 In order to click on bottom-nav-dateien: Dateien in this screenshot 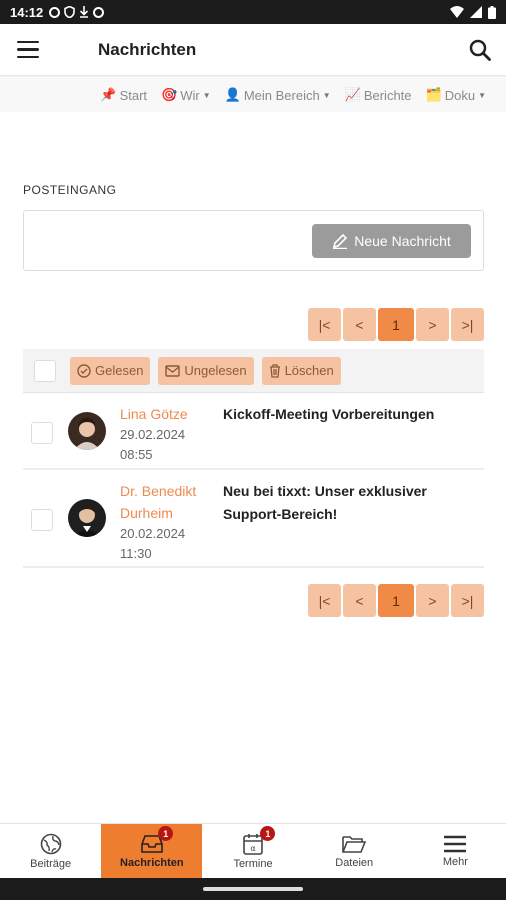, I will do `click(354, 851)`.